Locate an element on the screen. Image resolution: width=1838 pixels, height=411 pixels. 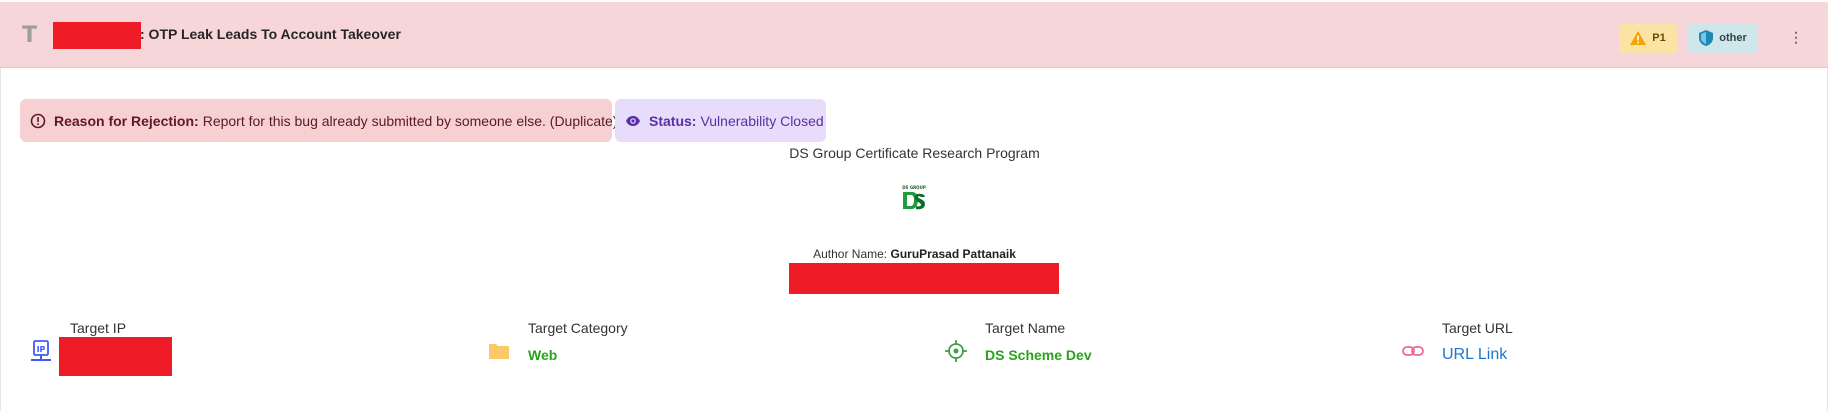
ds-group-logo: DS GROUP is located at coordinates (914, 200).